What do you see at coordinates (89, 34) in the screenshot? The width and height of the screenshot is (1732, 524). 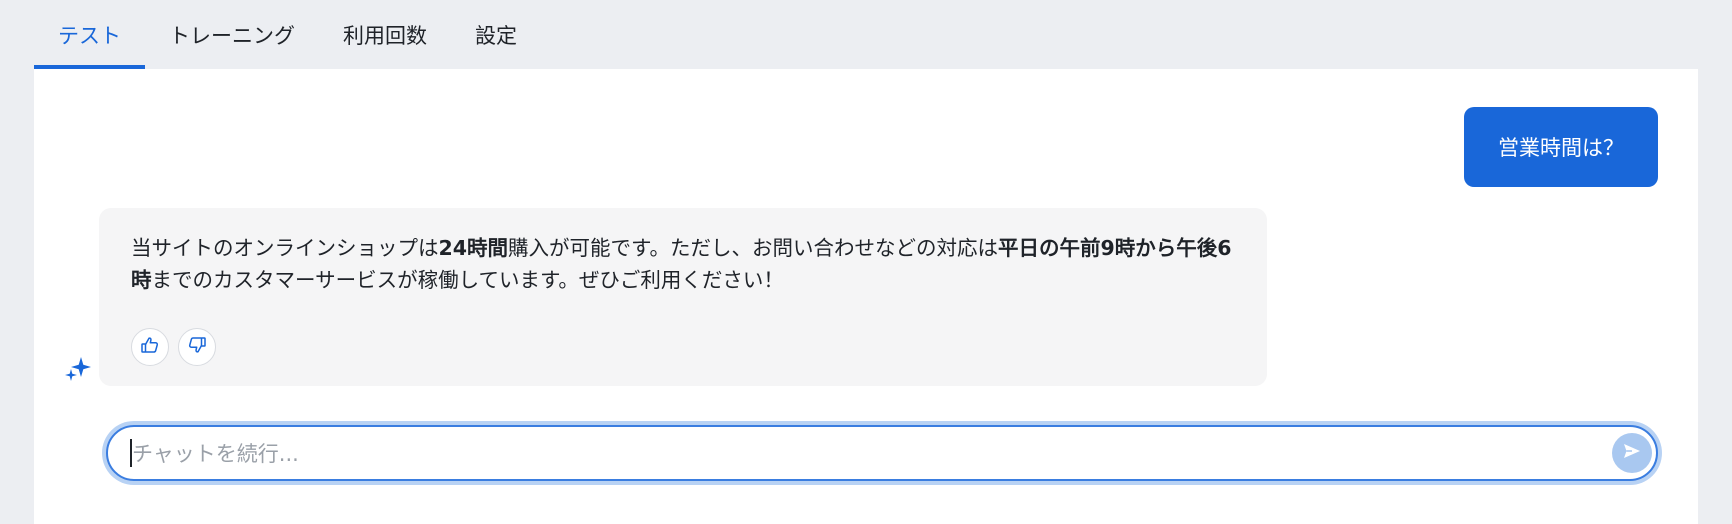 I see `tab-test: テスト` at bounding box center [89, 34].